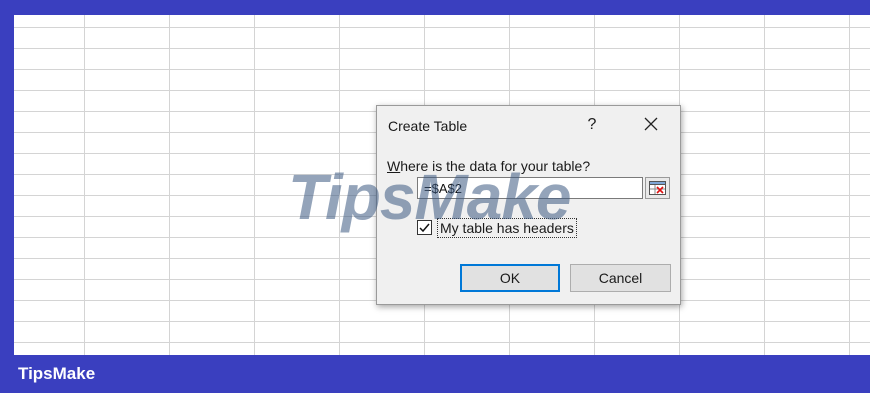 This screenshot has height=393, width=870. What do you see at coordinates (7, 196) in the screenshot?
I see `frame-left-border` at bounding box center [7, 196].